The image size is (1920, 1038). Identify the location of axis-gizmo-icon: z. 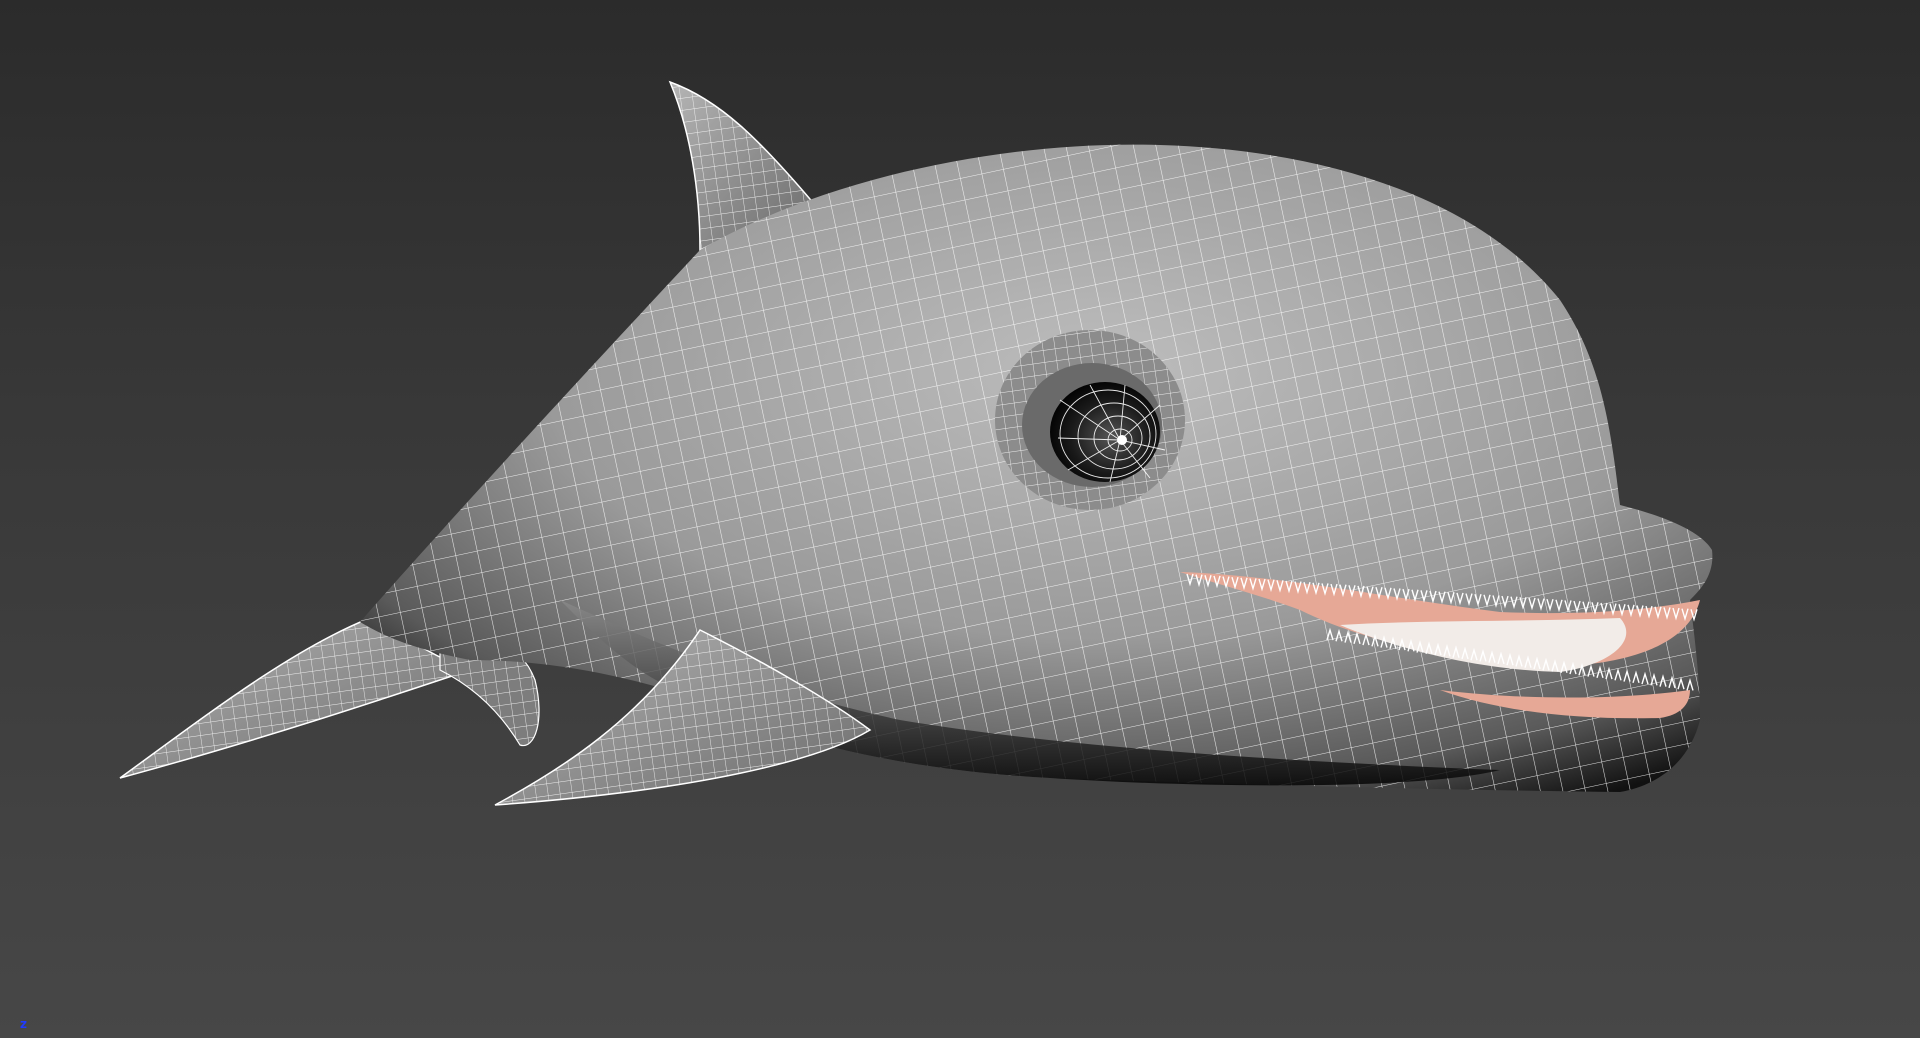
(23, 1024).